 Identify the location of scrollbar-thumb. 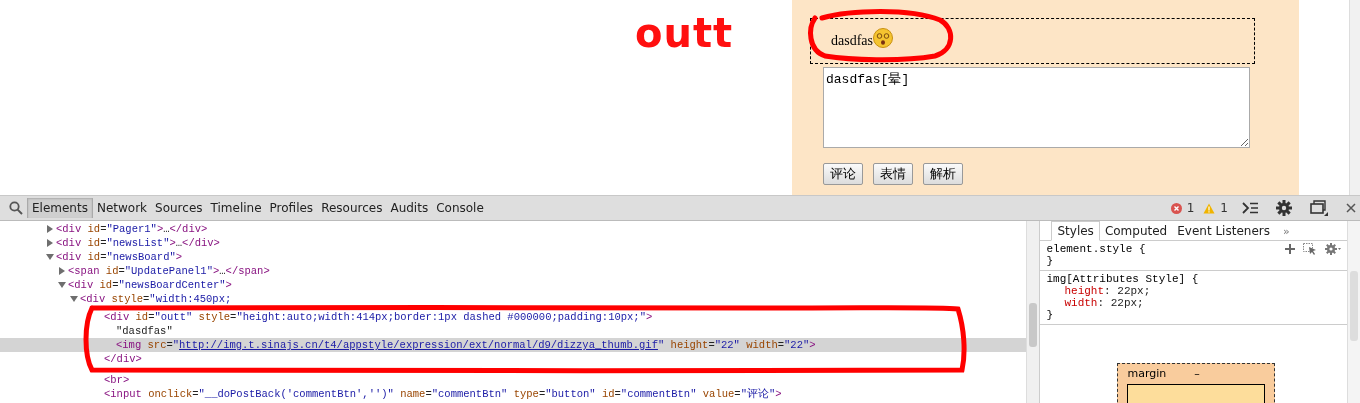
(1033, 325).